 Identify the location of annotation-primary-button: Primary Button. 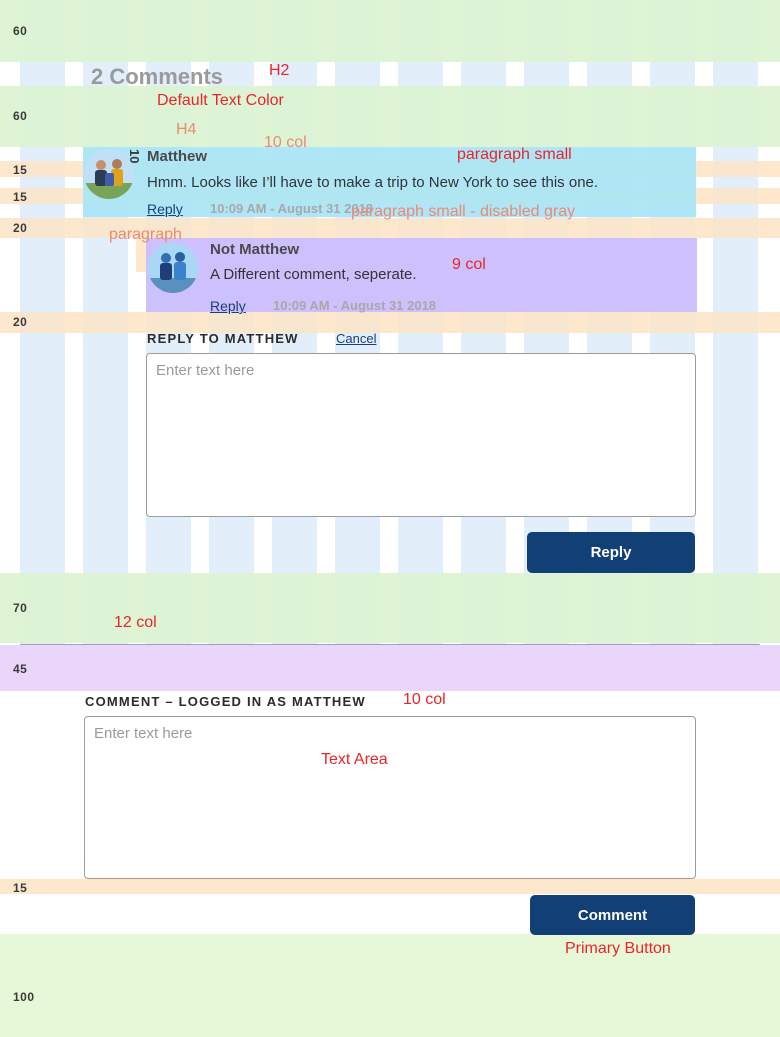
(618, 948).